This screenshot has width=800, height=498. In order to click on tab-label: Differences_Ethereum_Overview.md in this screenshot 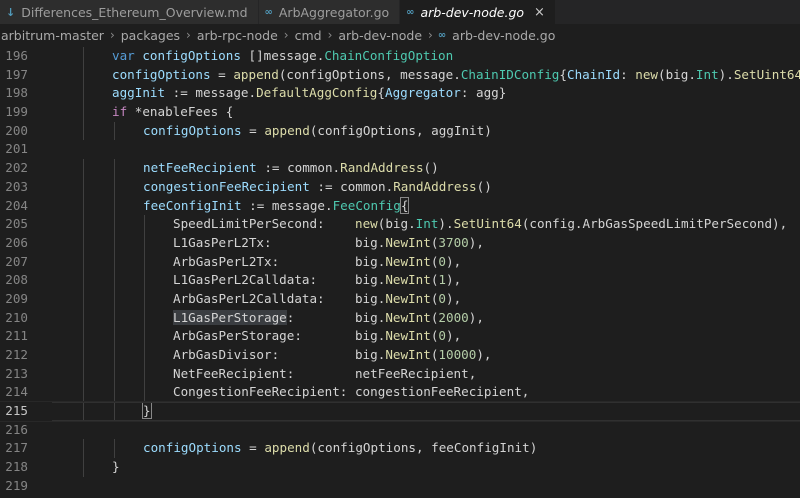, I will do `click(134, 12)`.